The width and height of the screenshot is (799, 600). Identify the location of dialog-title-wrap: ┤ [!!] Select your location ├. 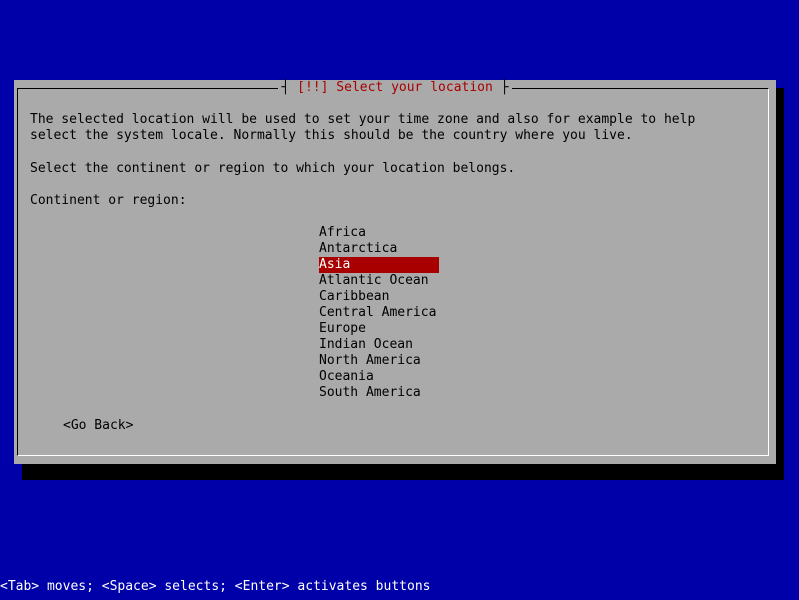
(395, 88).